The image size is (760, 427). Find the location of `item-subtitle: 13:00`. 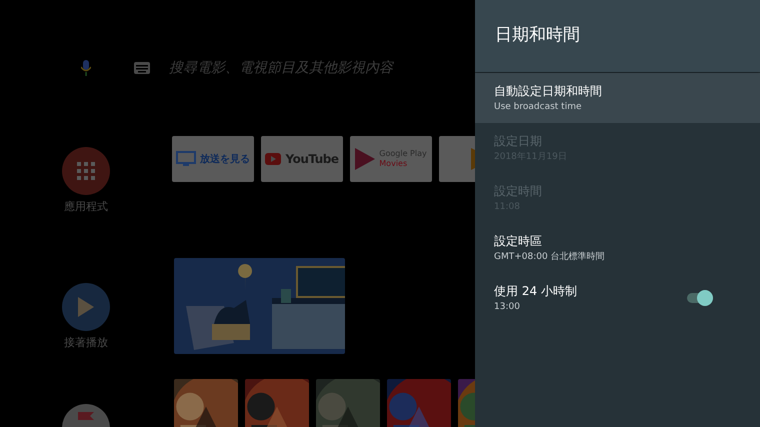

item-subtitle: 13:00 is located at coordinates (507, 307).